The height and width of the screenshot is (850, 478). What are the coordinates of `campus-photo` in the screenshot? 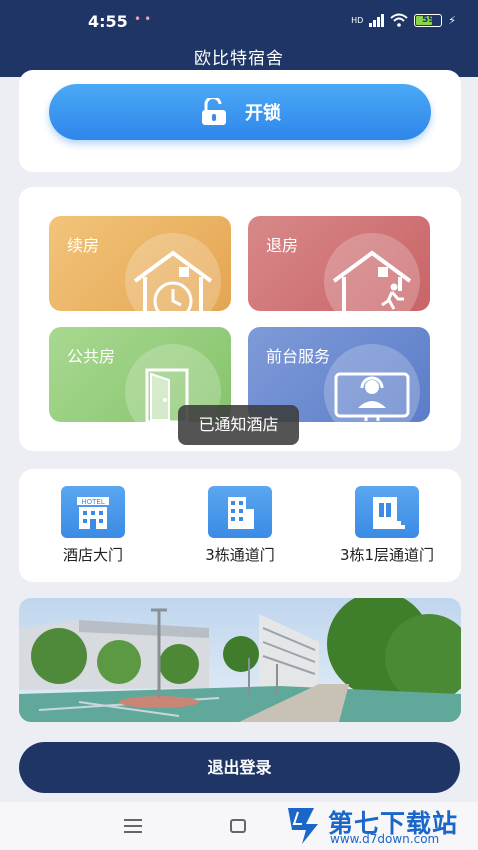 It's located at (240, 660).